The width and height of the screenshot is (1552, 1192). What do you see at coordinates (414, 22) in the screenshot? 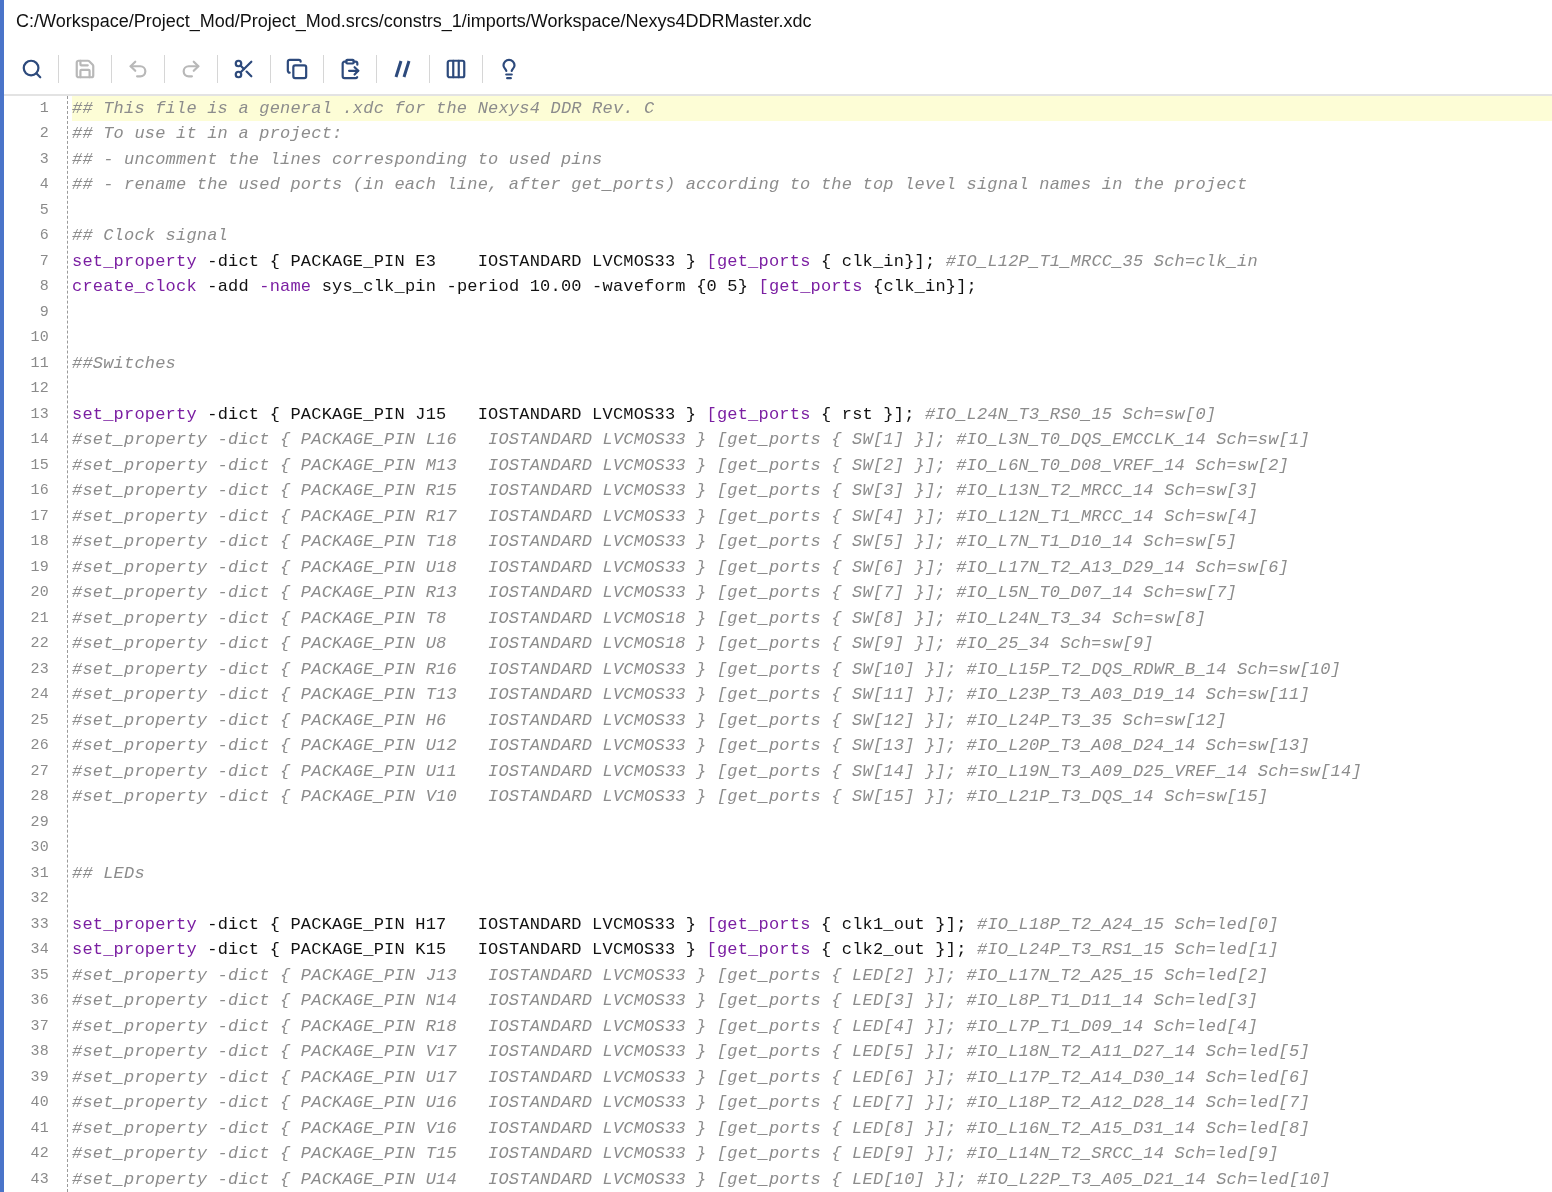
I see `file-path-title: C:/Workspace/Project_Mod/Project_Mod.srcs/constrs_1/imports/Workspace/Nexys4DDRMaster.xdc` at bounding box center [414, 22].